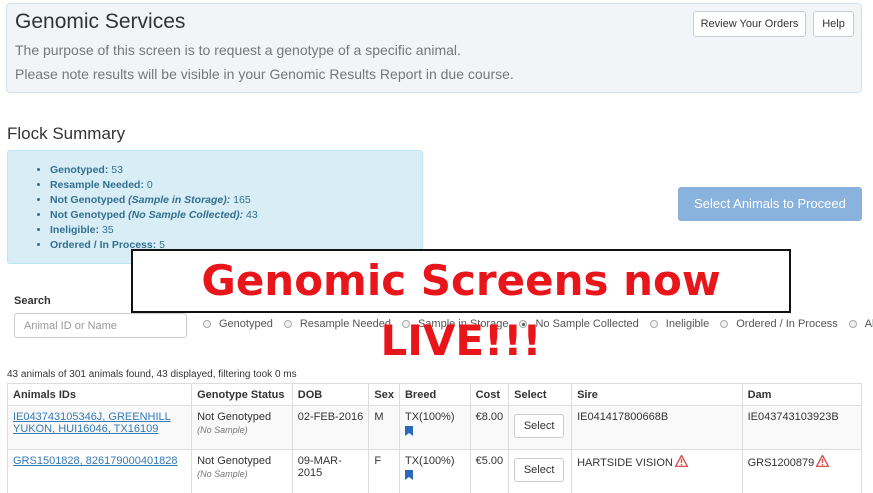 This screenshot has width=873, height=493. I want to click on review-orders-button: Review Your Orders, so click(749, 24).